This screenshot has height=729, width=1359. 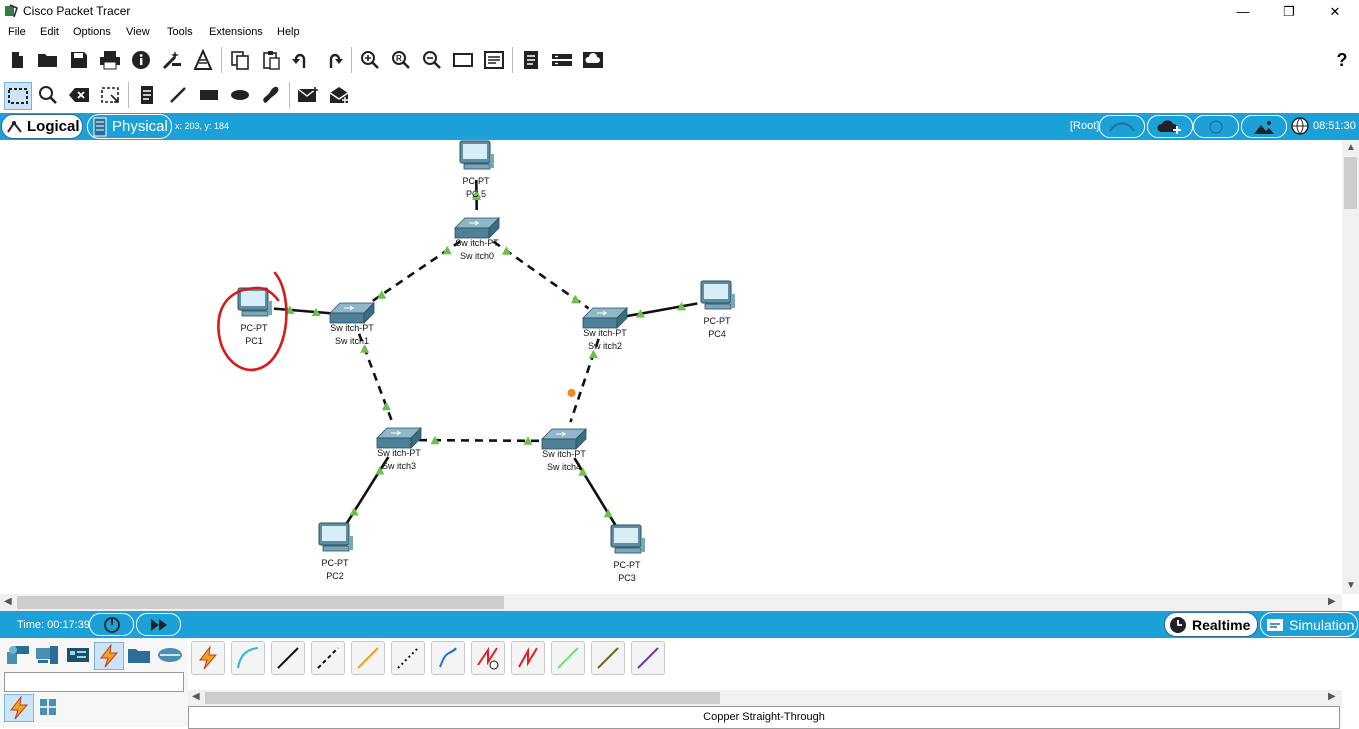 I want to click on serial-dce-icon, so click(x=488, y=658).